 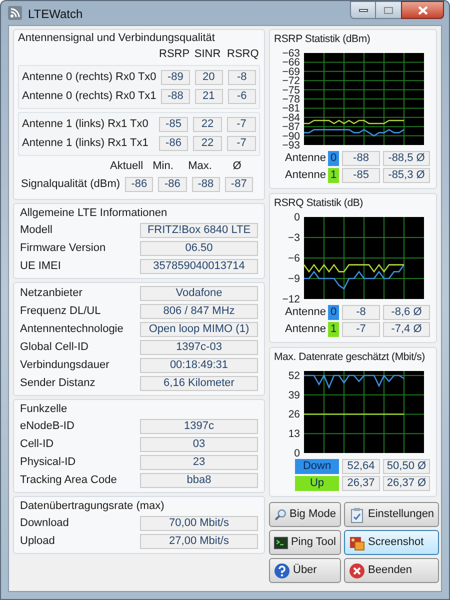 I want to click on y-tick-label: 52, so click(x=294, y=376).